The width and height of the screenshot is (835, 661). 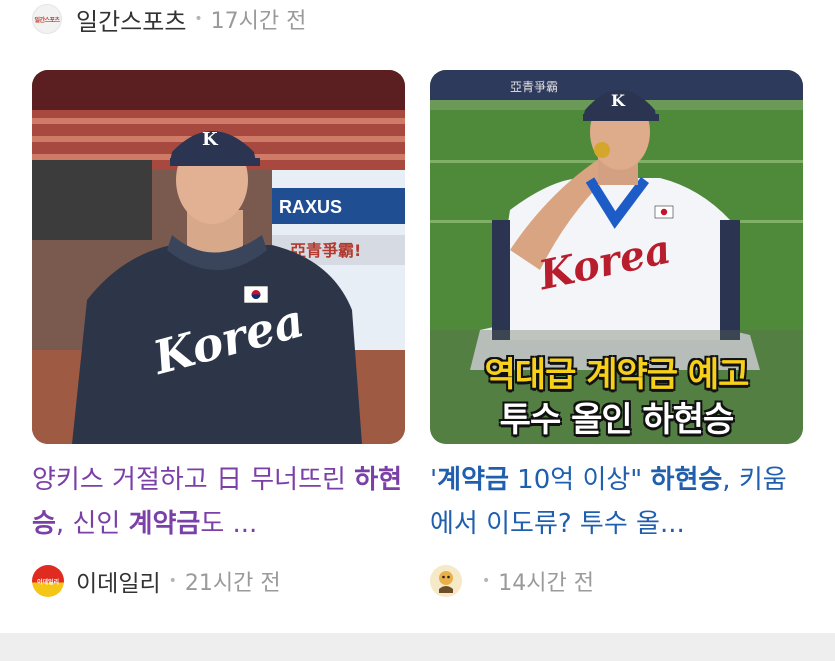 What do you see at coordinates (258, 21) in the screenshot?
I see `source-time: 17시간 전` at bounding box center [258, 21].